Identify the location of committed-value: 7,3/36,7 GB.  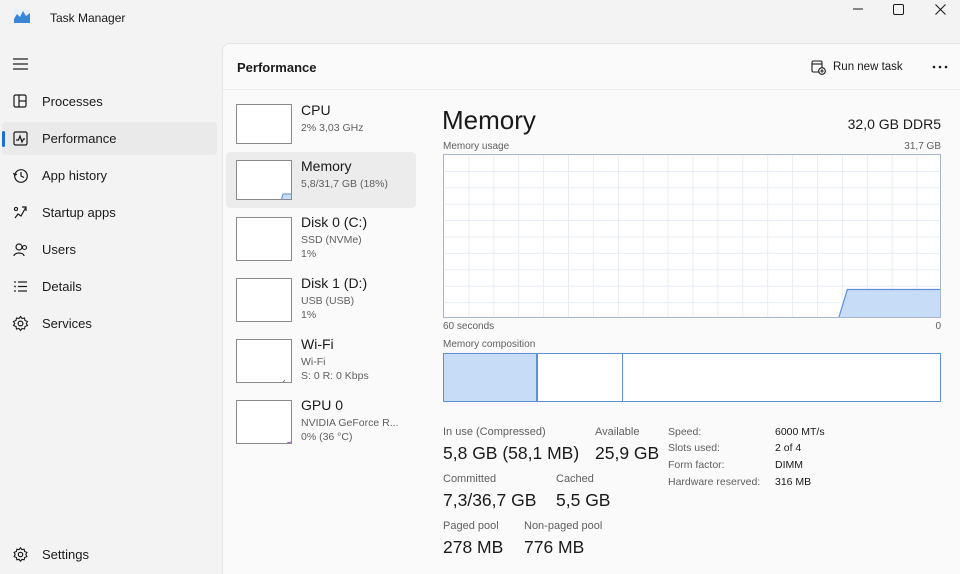
(490, 500).